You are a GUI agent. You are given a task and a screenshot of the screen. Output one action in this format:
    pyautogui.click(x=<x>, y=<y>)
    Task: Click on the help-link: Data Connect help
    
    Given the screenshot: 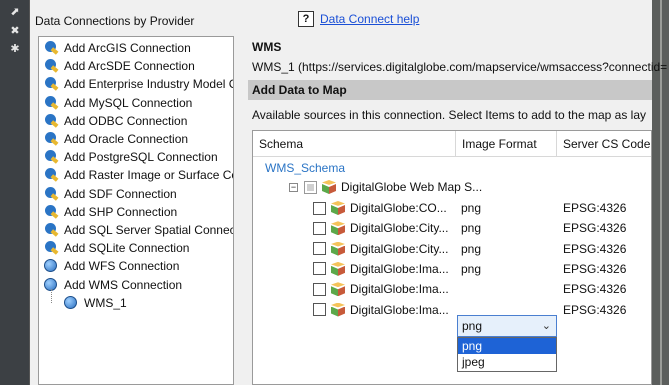 What is the action you would take?
    pyautogui.click(x=369, y=19)
    